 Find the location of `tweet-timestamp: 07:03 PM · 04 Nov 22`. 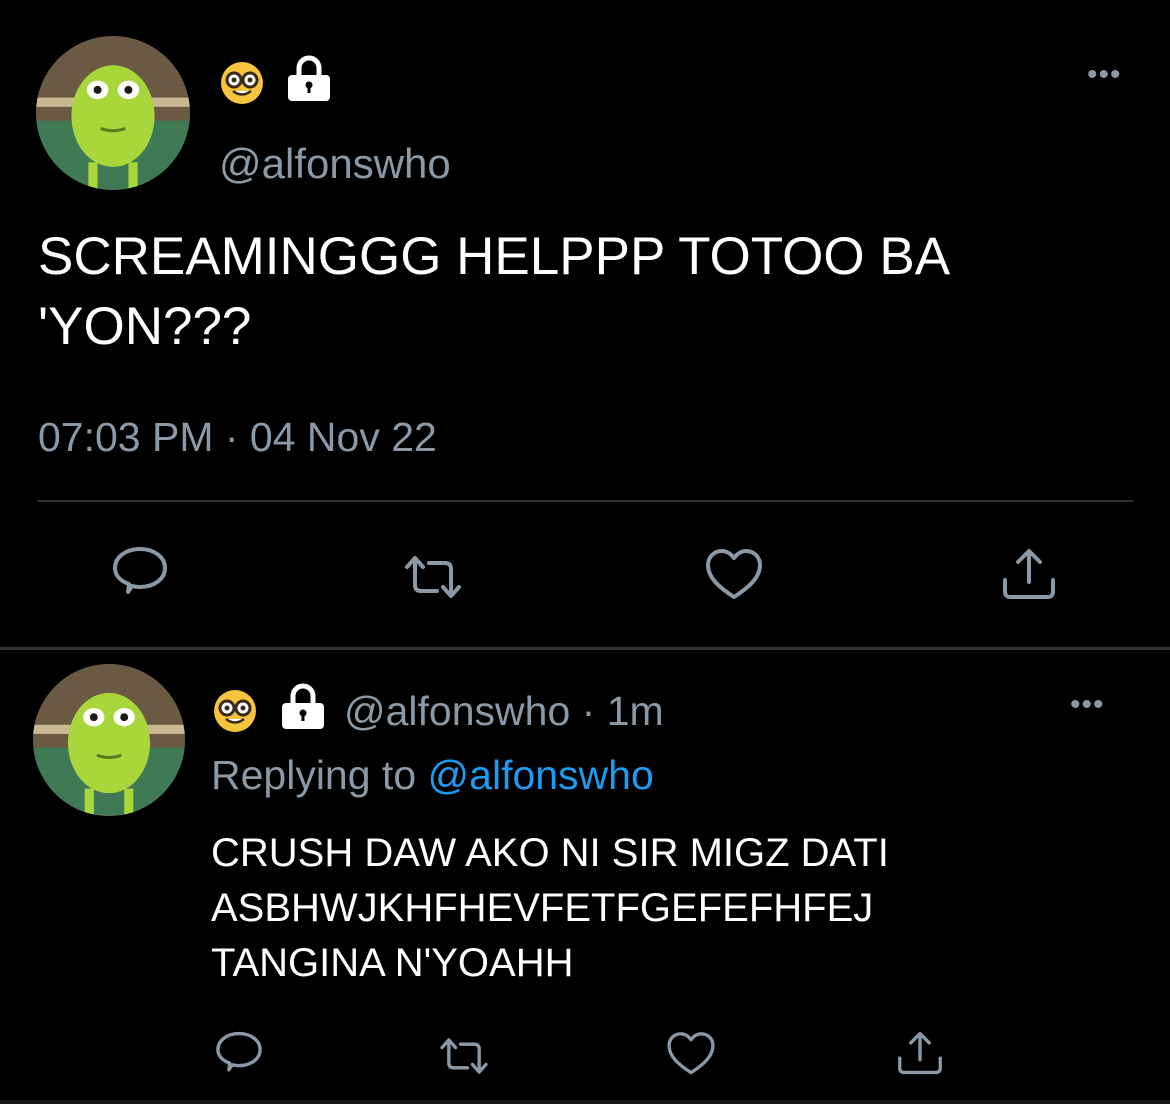

tweet-timestamp: 07:03 PM · 04 Nov 22 is located at coordinates (237, 437).